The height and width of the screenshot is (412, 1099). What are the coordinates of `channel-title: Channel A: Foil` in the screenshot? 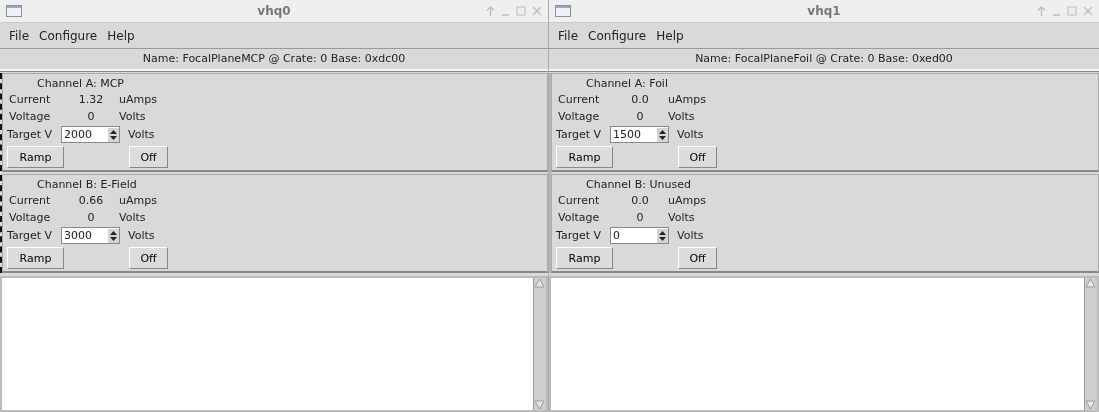 It's located at (627, 83).